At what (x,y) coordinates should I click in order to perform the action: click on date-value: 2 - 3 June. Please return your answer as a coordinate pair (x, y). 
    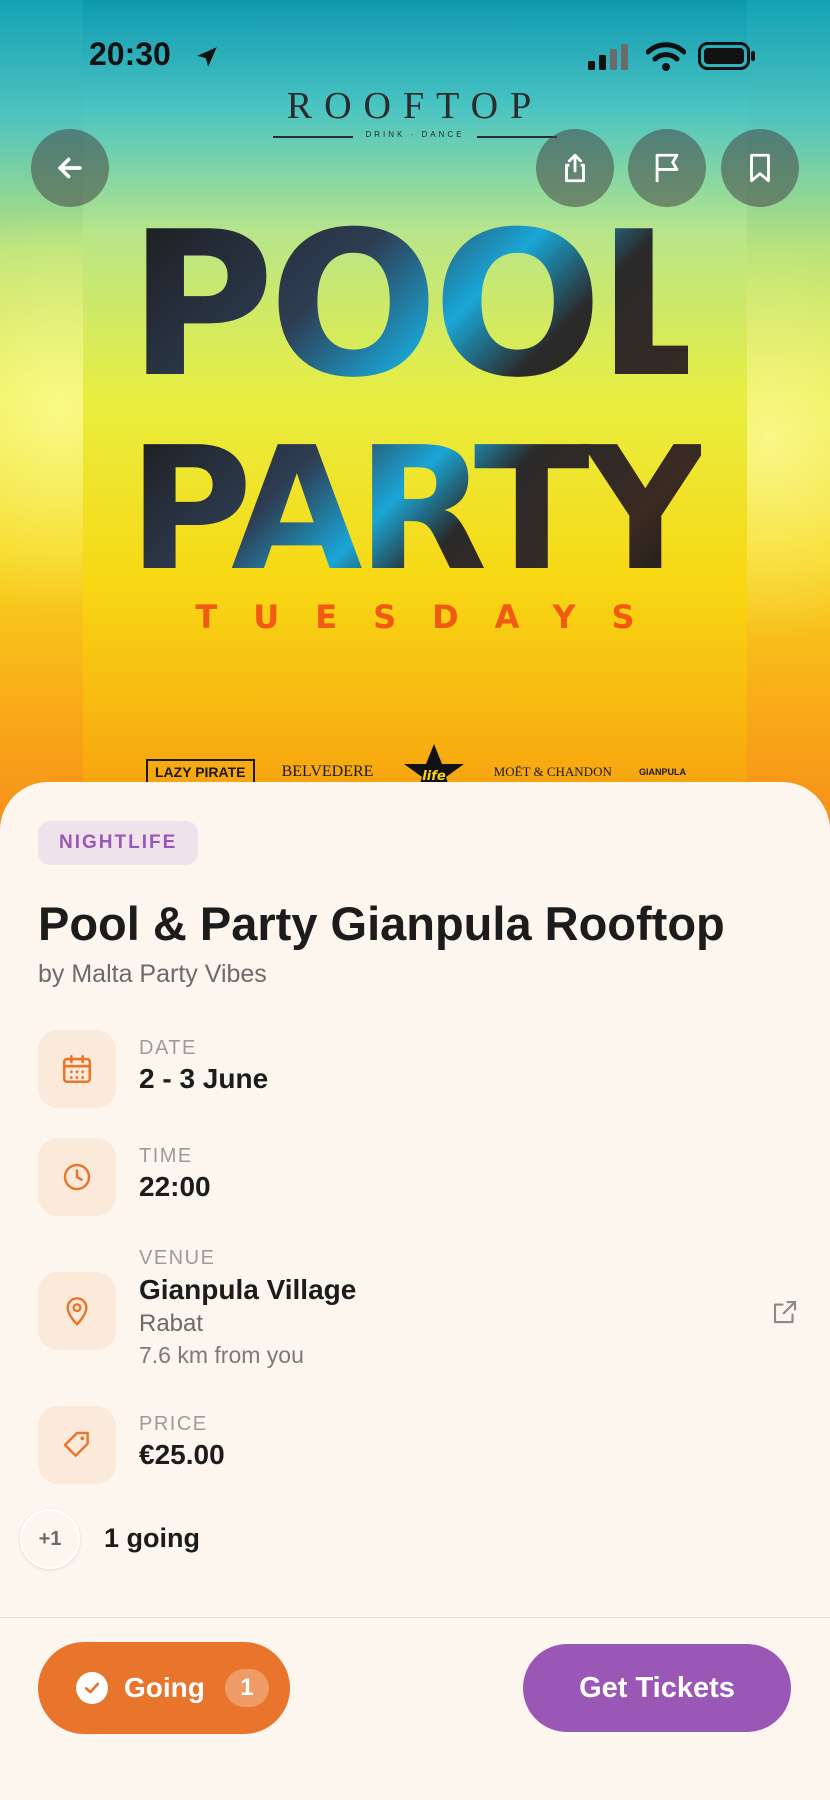
    Looking at the image, I should click on (204, 1078).